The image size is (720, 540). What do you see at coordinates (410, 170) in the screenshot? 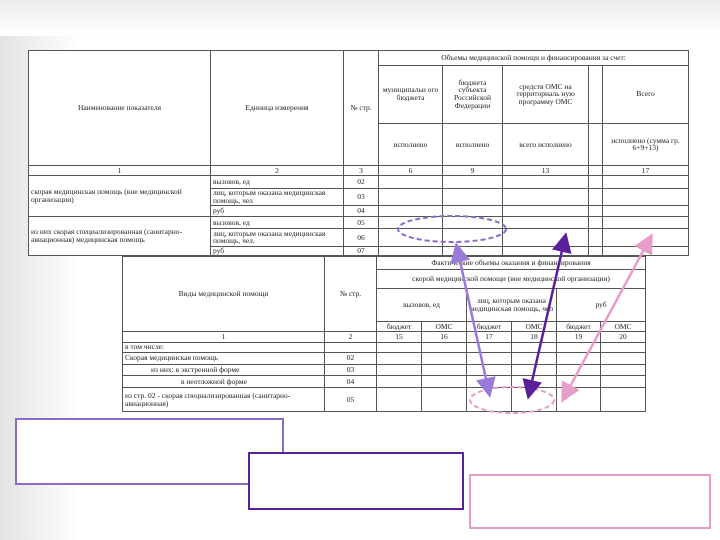
I see `idx-cell: 6` at bounding box center [410, 170].